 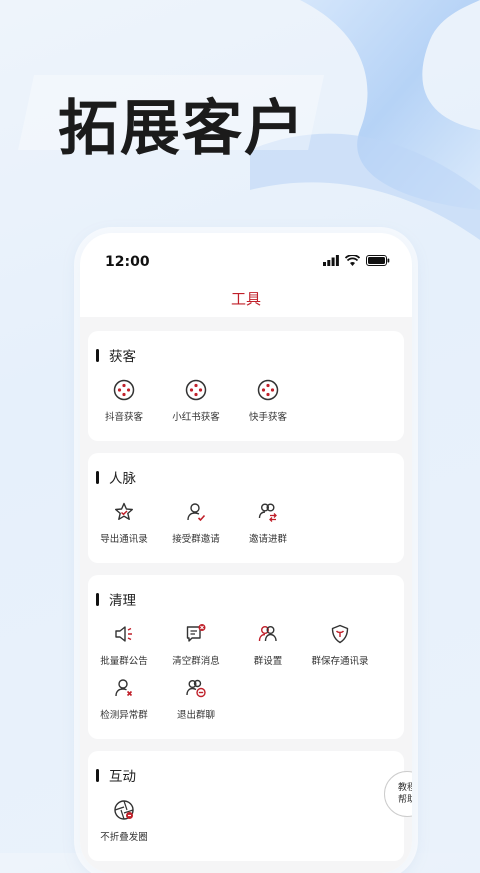 I want to click on tool-batch-announcement: 批量群公告, so click(x=124, y=644).